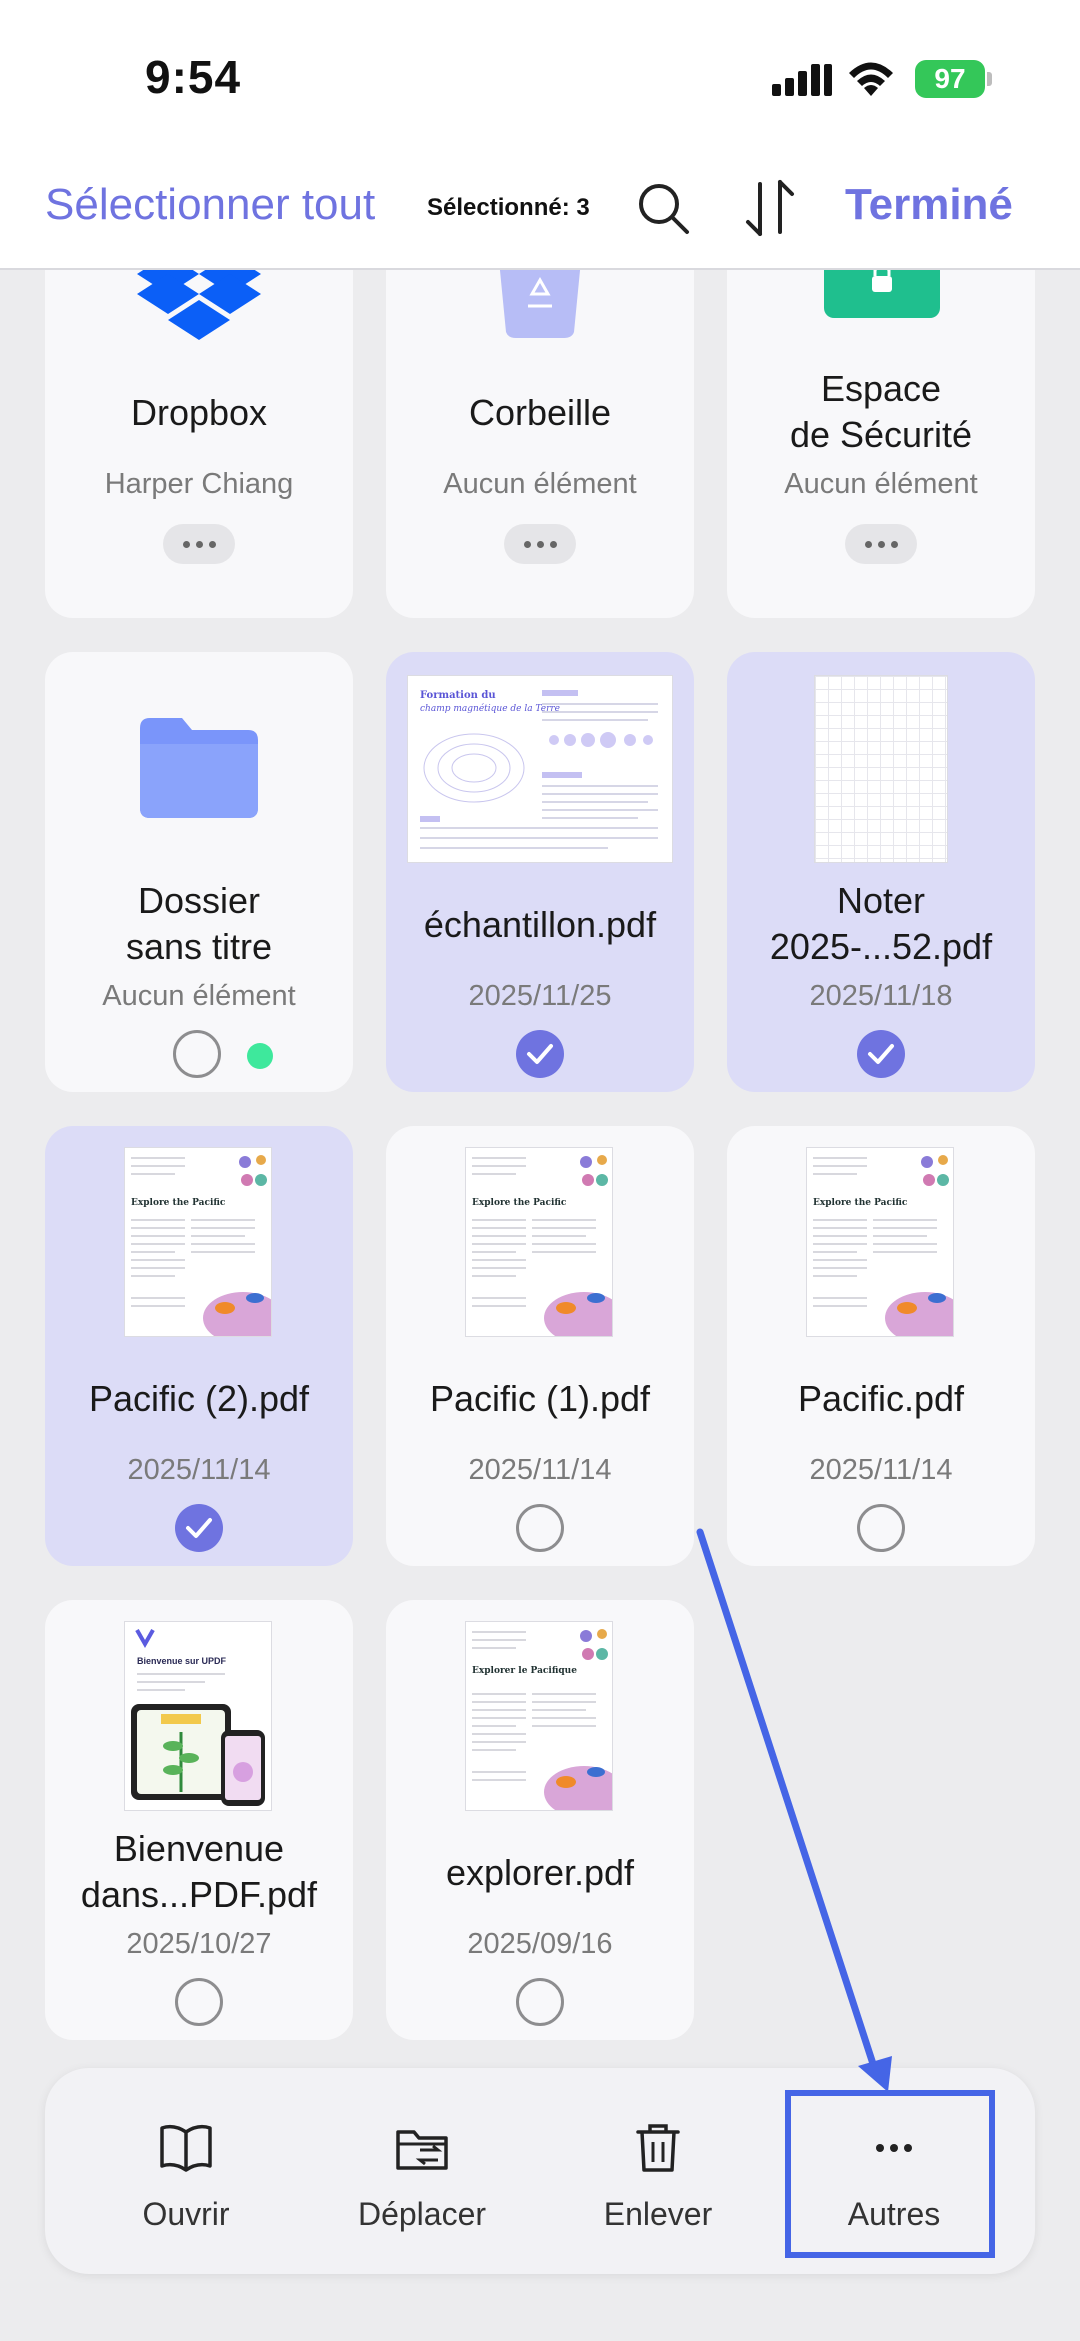 This screenshot has height=2341, width=1080. I want to click on annotation-highlight-box, so click(890, 2174).